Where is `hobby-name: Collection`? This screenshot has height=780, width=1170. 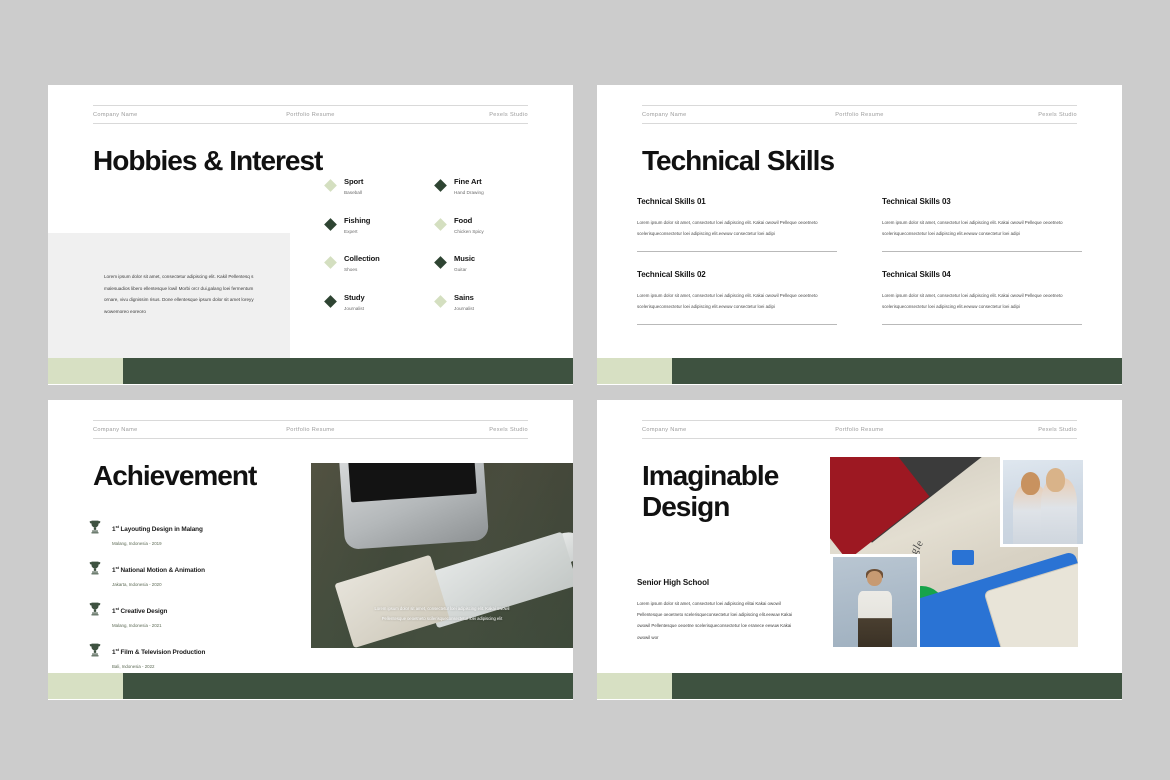
hobby-name: Collection is located at coordinates (362, 258).